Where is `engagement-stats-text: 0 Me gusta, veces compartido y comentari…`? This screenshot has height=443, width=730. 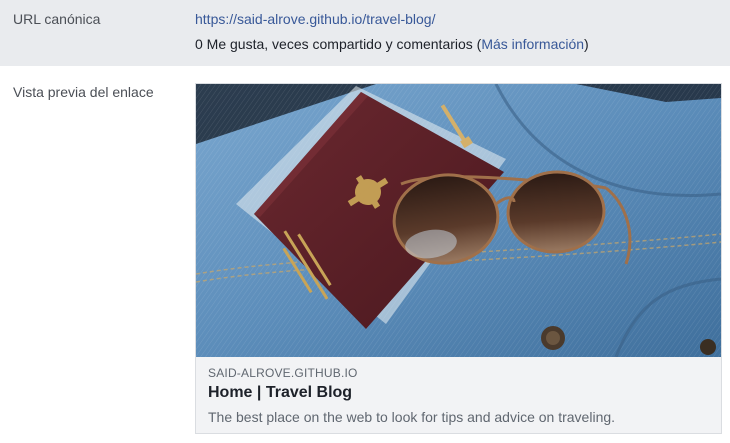 engagement-stats-text: 0 Me gusta, veces compartido y comentari… is located at coordinates (338, 44).